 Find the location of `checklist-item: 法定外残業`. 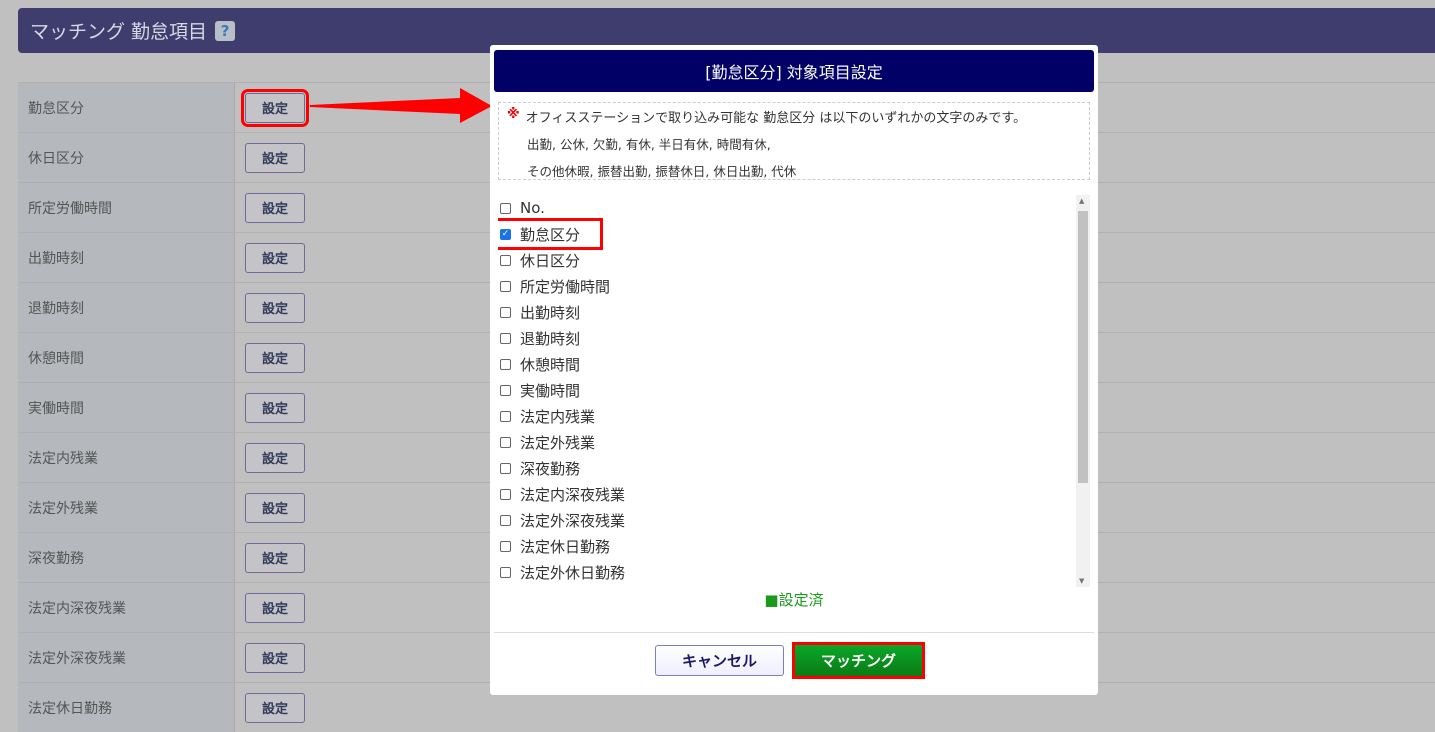

checklist-item: 法定外残業 is located at coordinates (794, 442).